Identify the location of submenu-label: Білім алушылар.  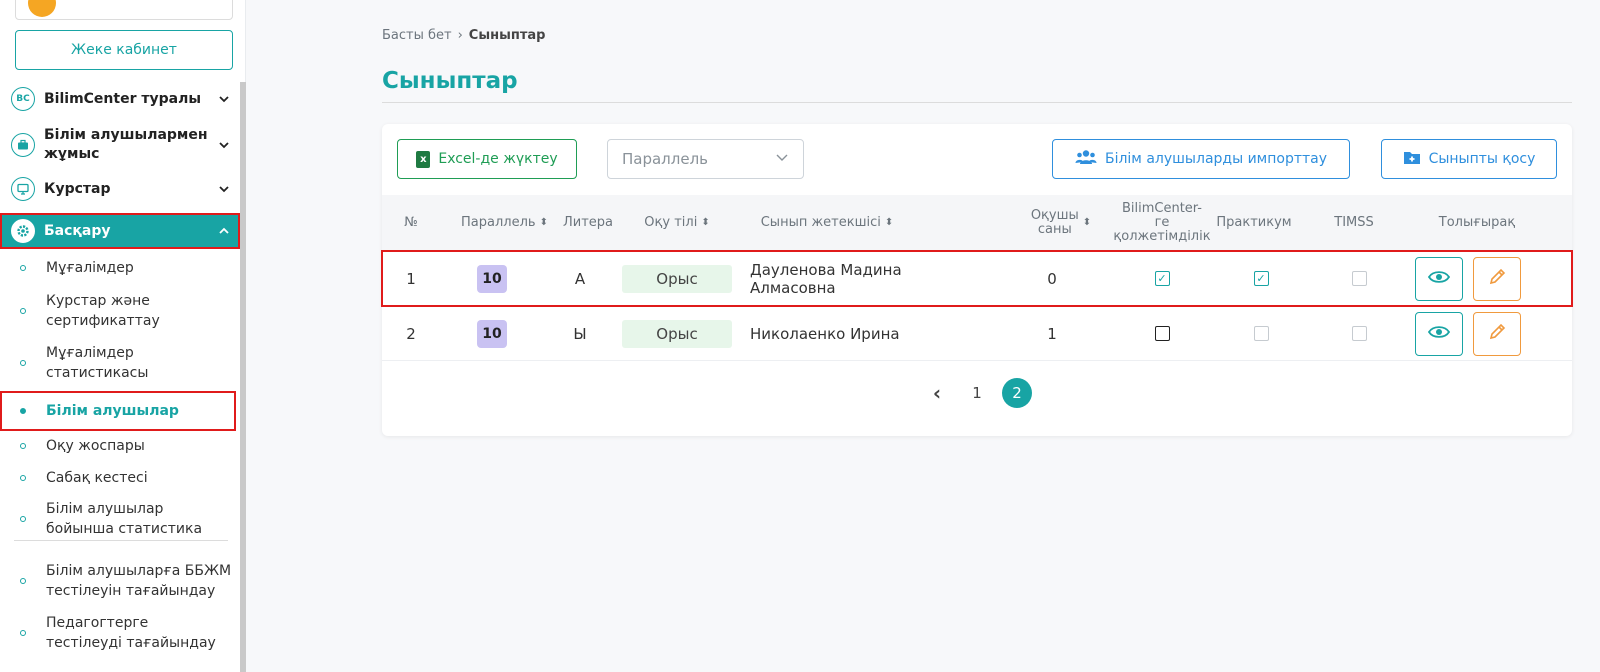
(112, 411).